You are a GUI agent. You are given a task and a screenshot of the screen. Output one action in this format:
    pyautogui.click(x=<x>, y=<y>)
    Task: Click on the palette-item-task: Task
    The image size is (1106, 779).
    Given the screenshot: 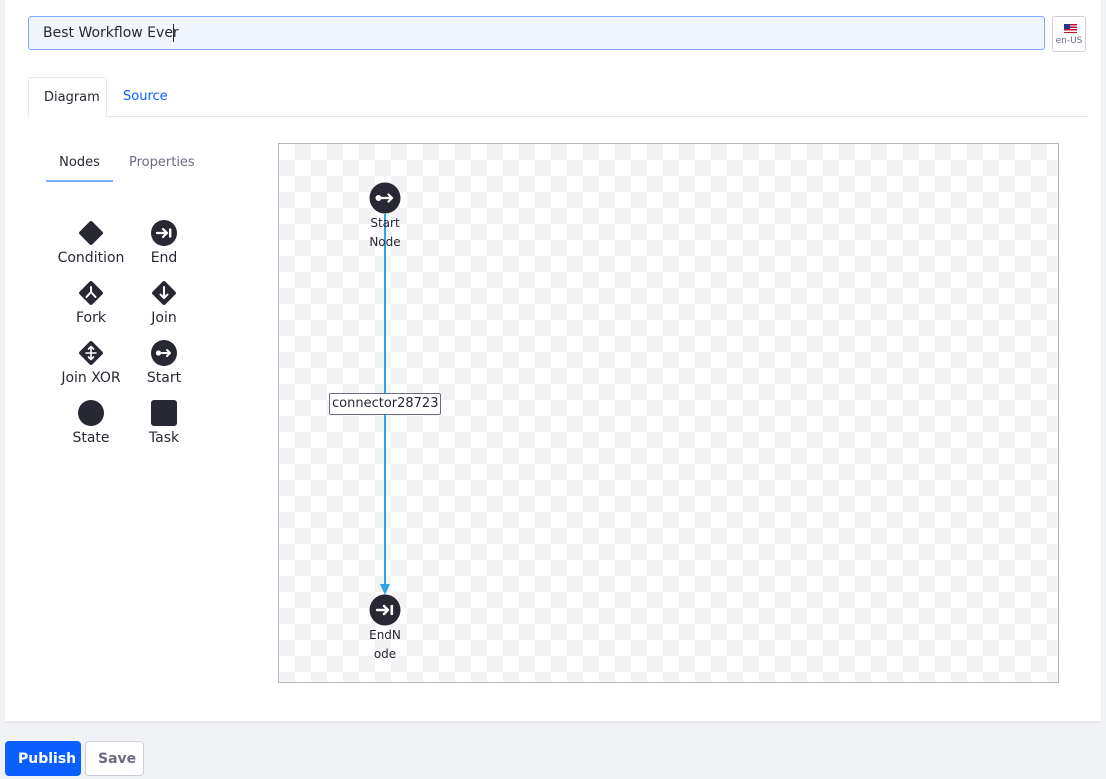 What is the action you would take?
    pyautogui.click(x=164, y=422)
    